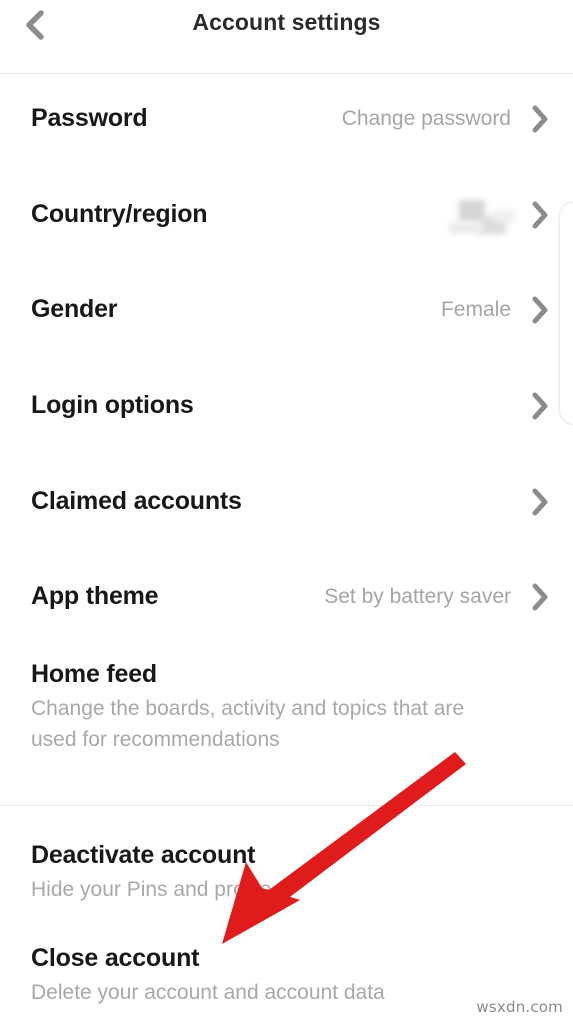 The height and width of the screenshot is (1024, 573). I want to click on setting-label: Deactivate account, so click(143, 855).